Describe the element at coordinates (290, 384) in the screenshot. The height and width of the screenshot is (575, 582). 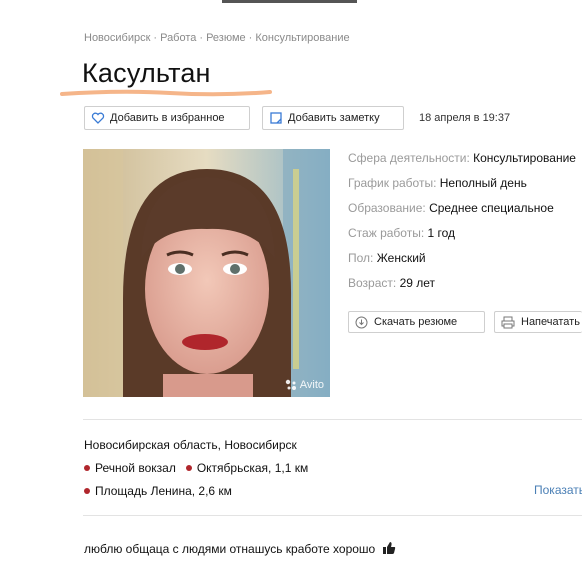
I see `avito-logo-icon` at that location.